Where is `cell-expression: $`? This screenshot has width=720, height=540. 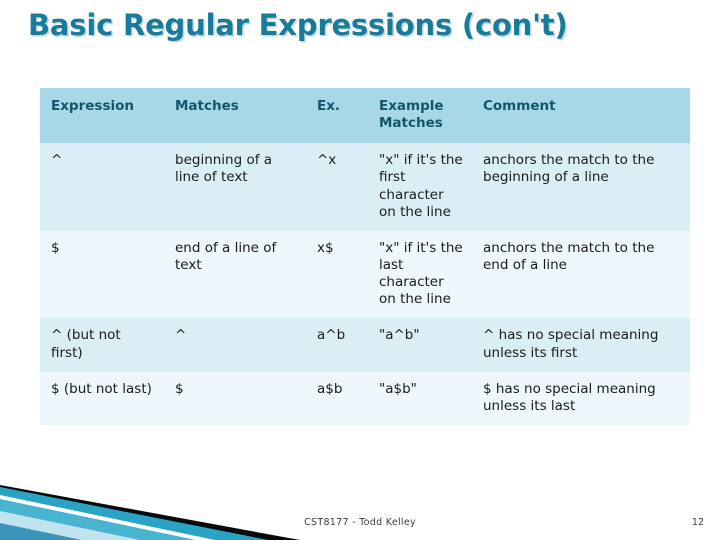 cell-expression: $ is located at coordinates (102, 274).